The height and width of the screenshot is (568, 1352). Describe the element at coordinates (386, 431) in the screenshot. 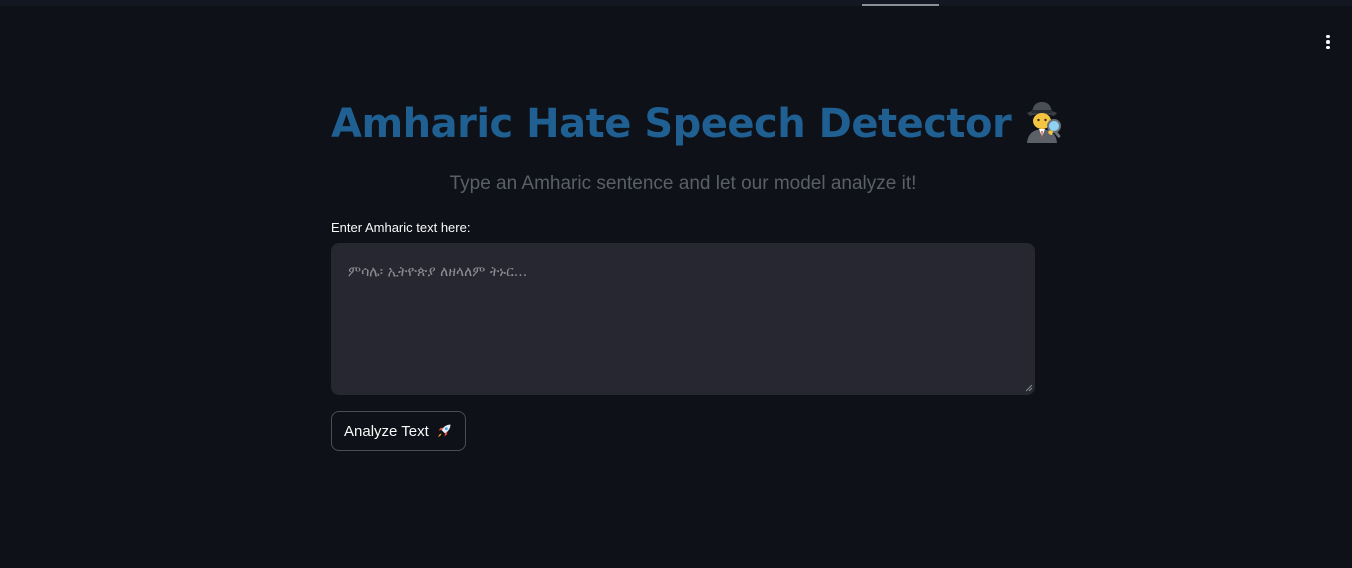

I see `analyze-button-label: Analyze Text` at that location.